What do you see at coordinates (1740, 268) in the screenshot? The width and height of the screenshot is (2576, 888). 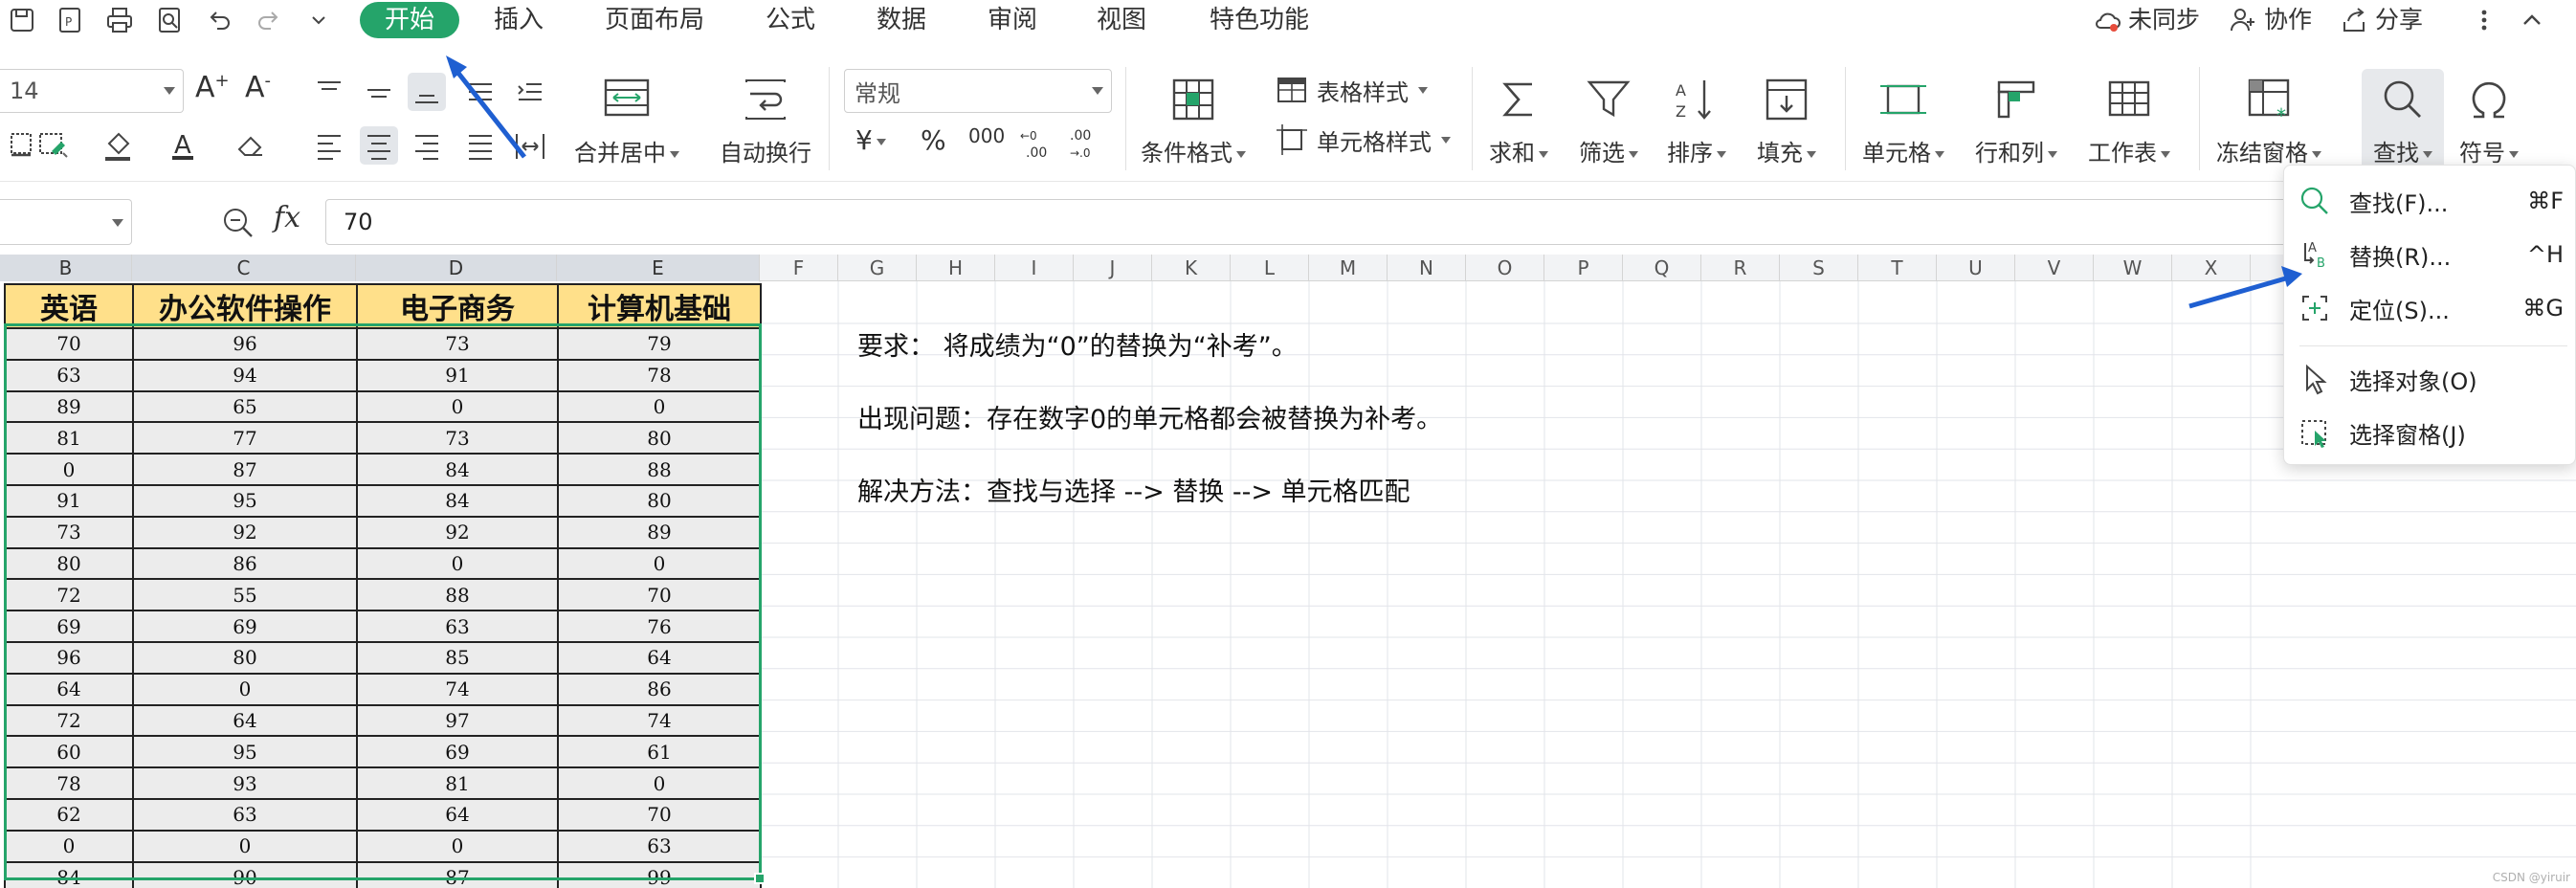 I see `column-header-r: R` at bounding box center [1740, 268].